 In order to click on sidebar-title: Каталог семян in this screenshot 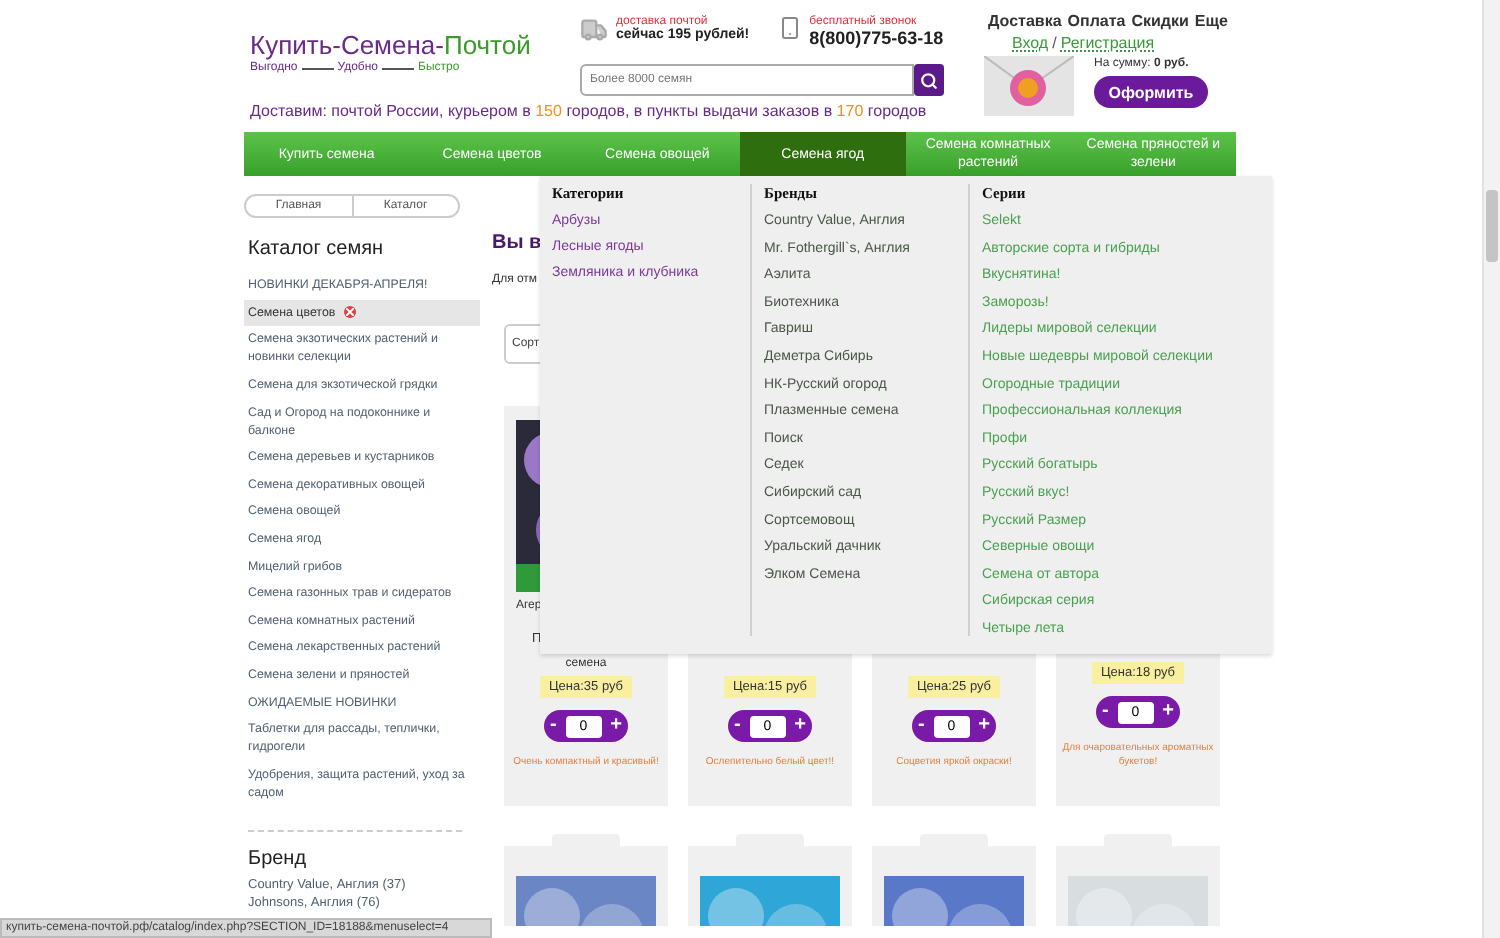, I will do `click(317, 249)`.